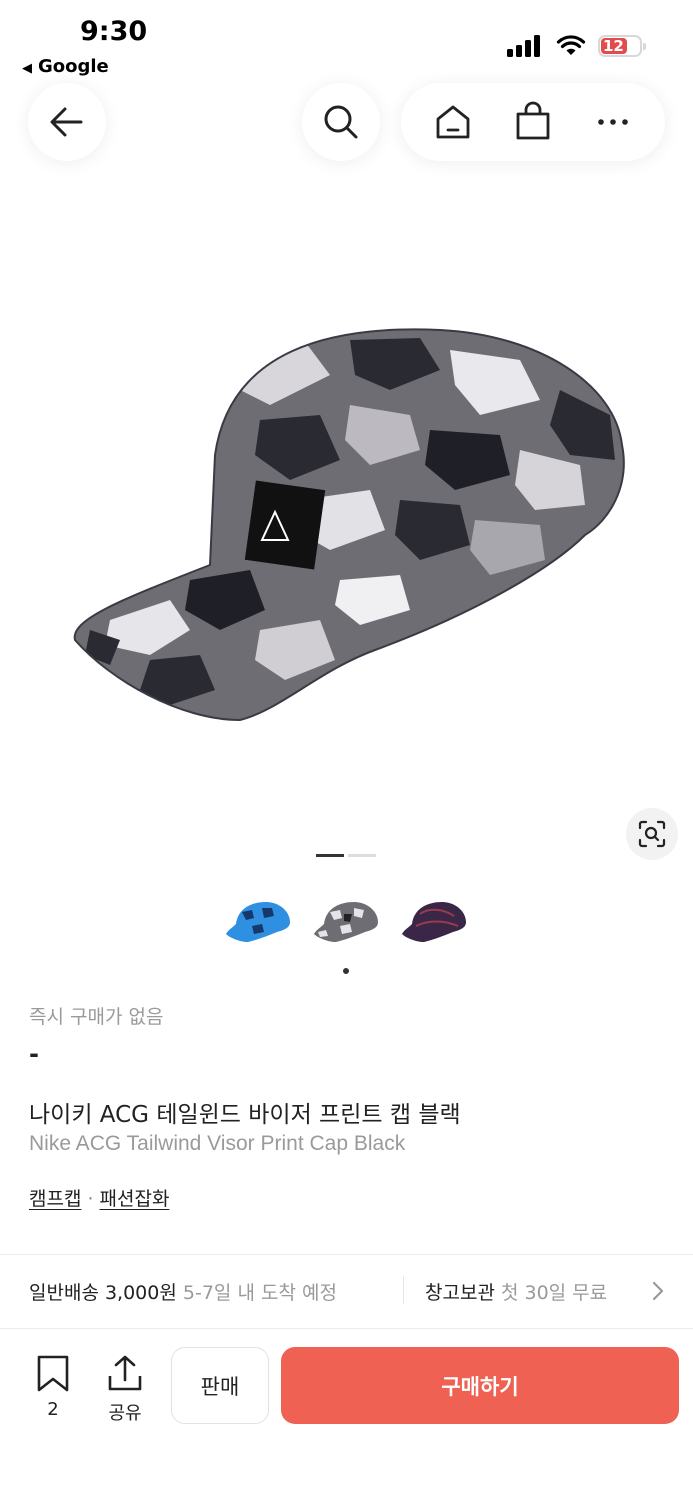  I want to click on status-time: 9:30, so click(114, 31).